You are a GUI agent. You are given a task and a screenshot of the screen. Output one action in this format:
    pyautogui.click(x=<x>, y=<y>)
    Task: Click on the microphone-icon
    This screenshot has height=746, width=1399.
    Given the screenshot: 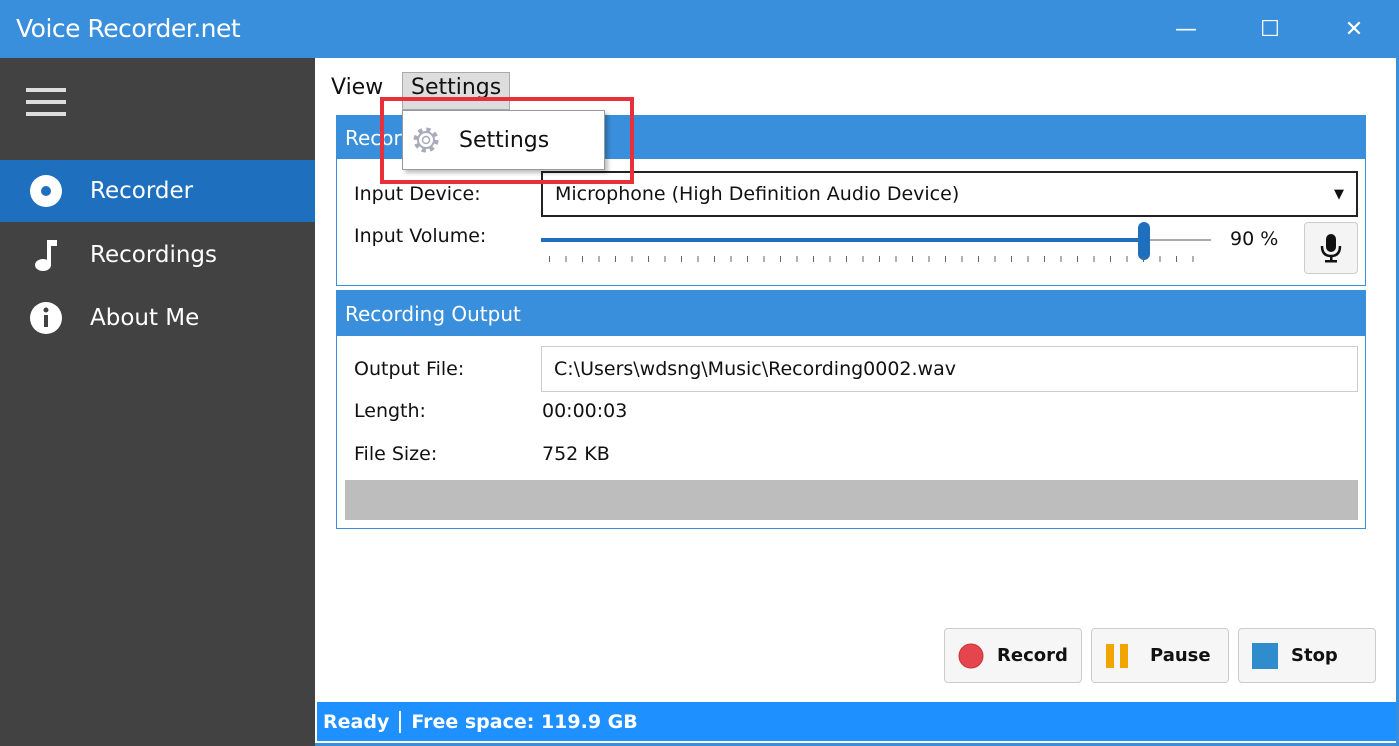 What is the action you would take?
    pyautogui.click(x=1331, y=248)
    